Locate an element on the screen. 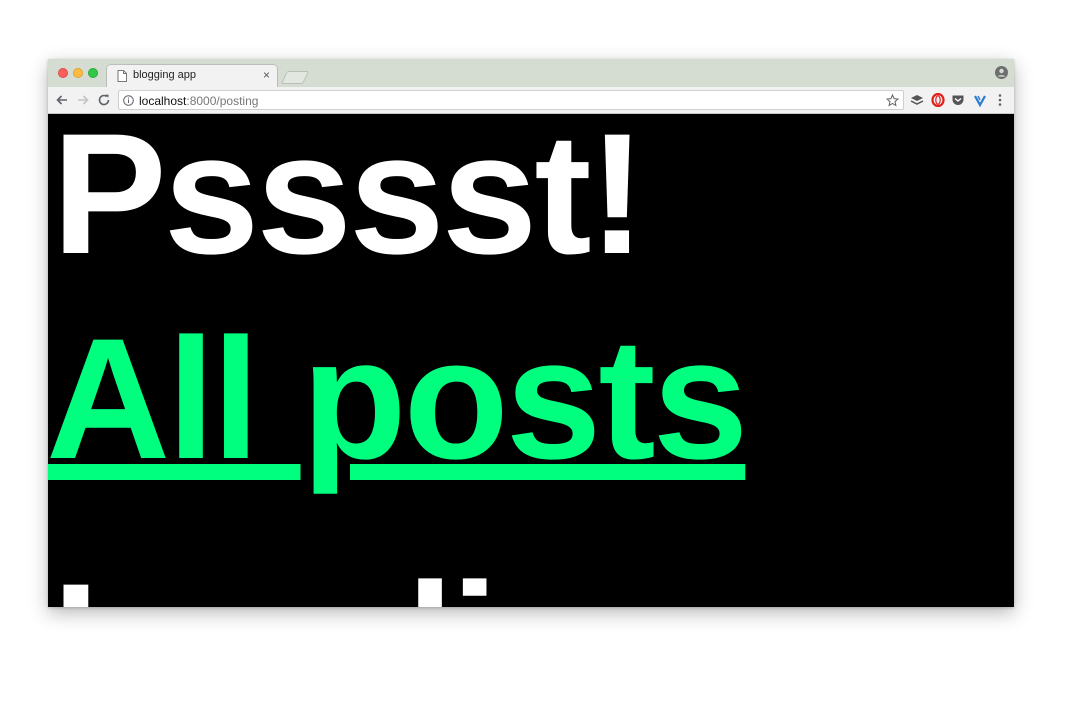 The height and width of the screenshot is (711, 1067). address-bar: localhost:8000/posting is located at coordinates (511, 100).